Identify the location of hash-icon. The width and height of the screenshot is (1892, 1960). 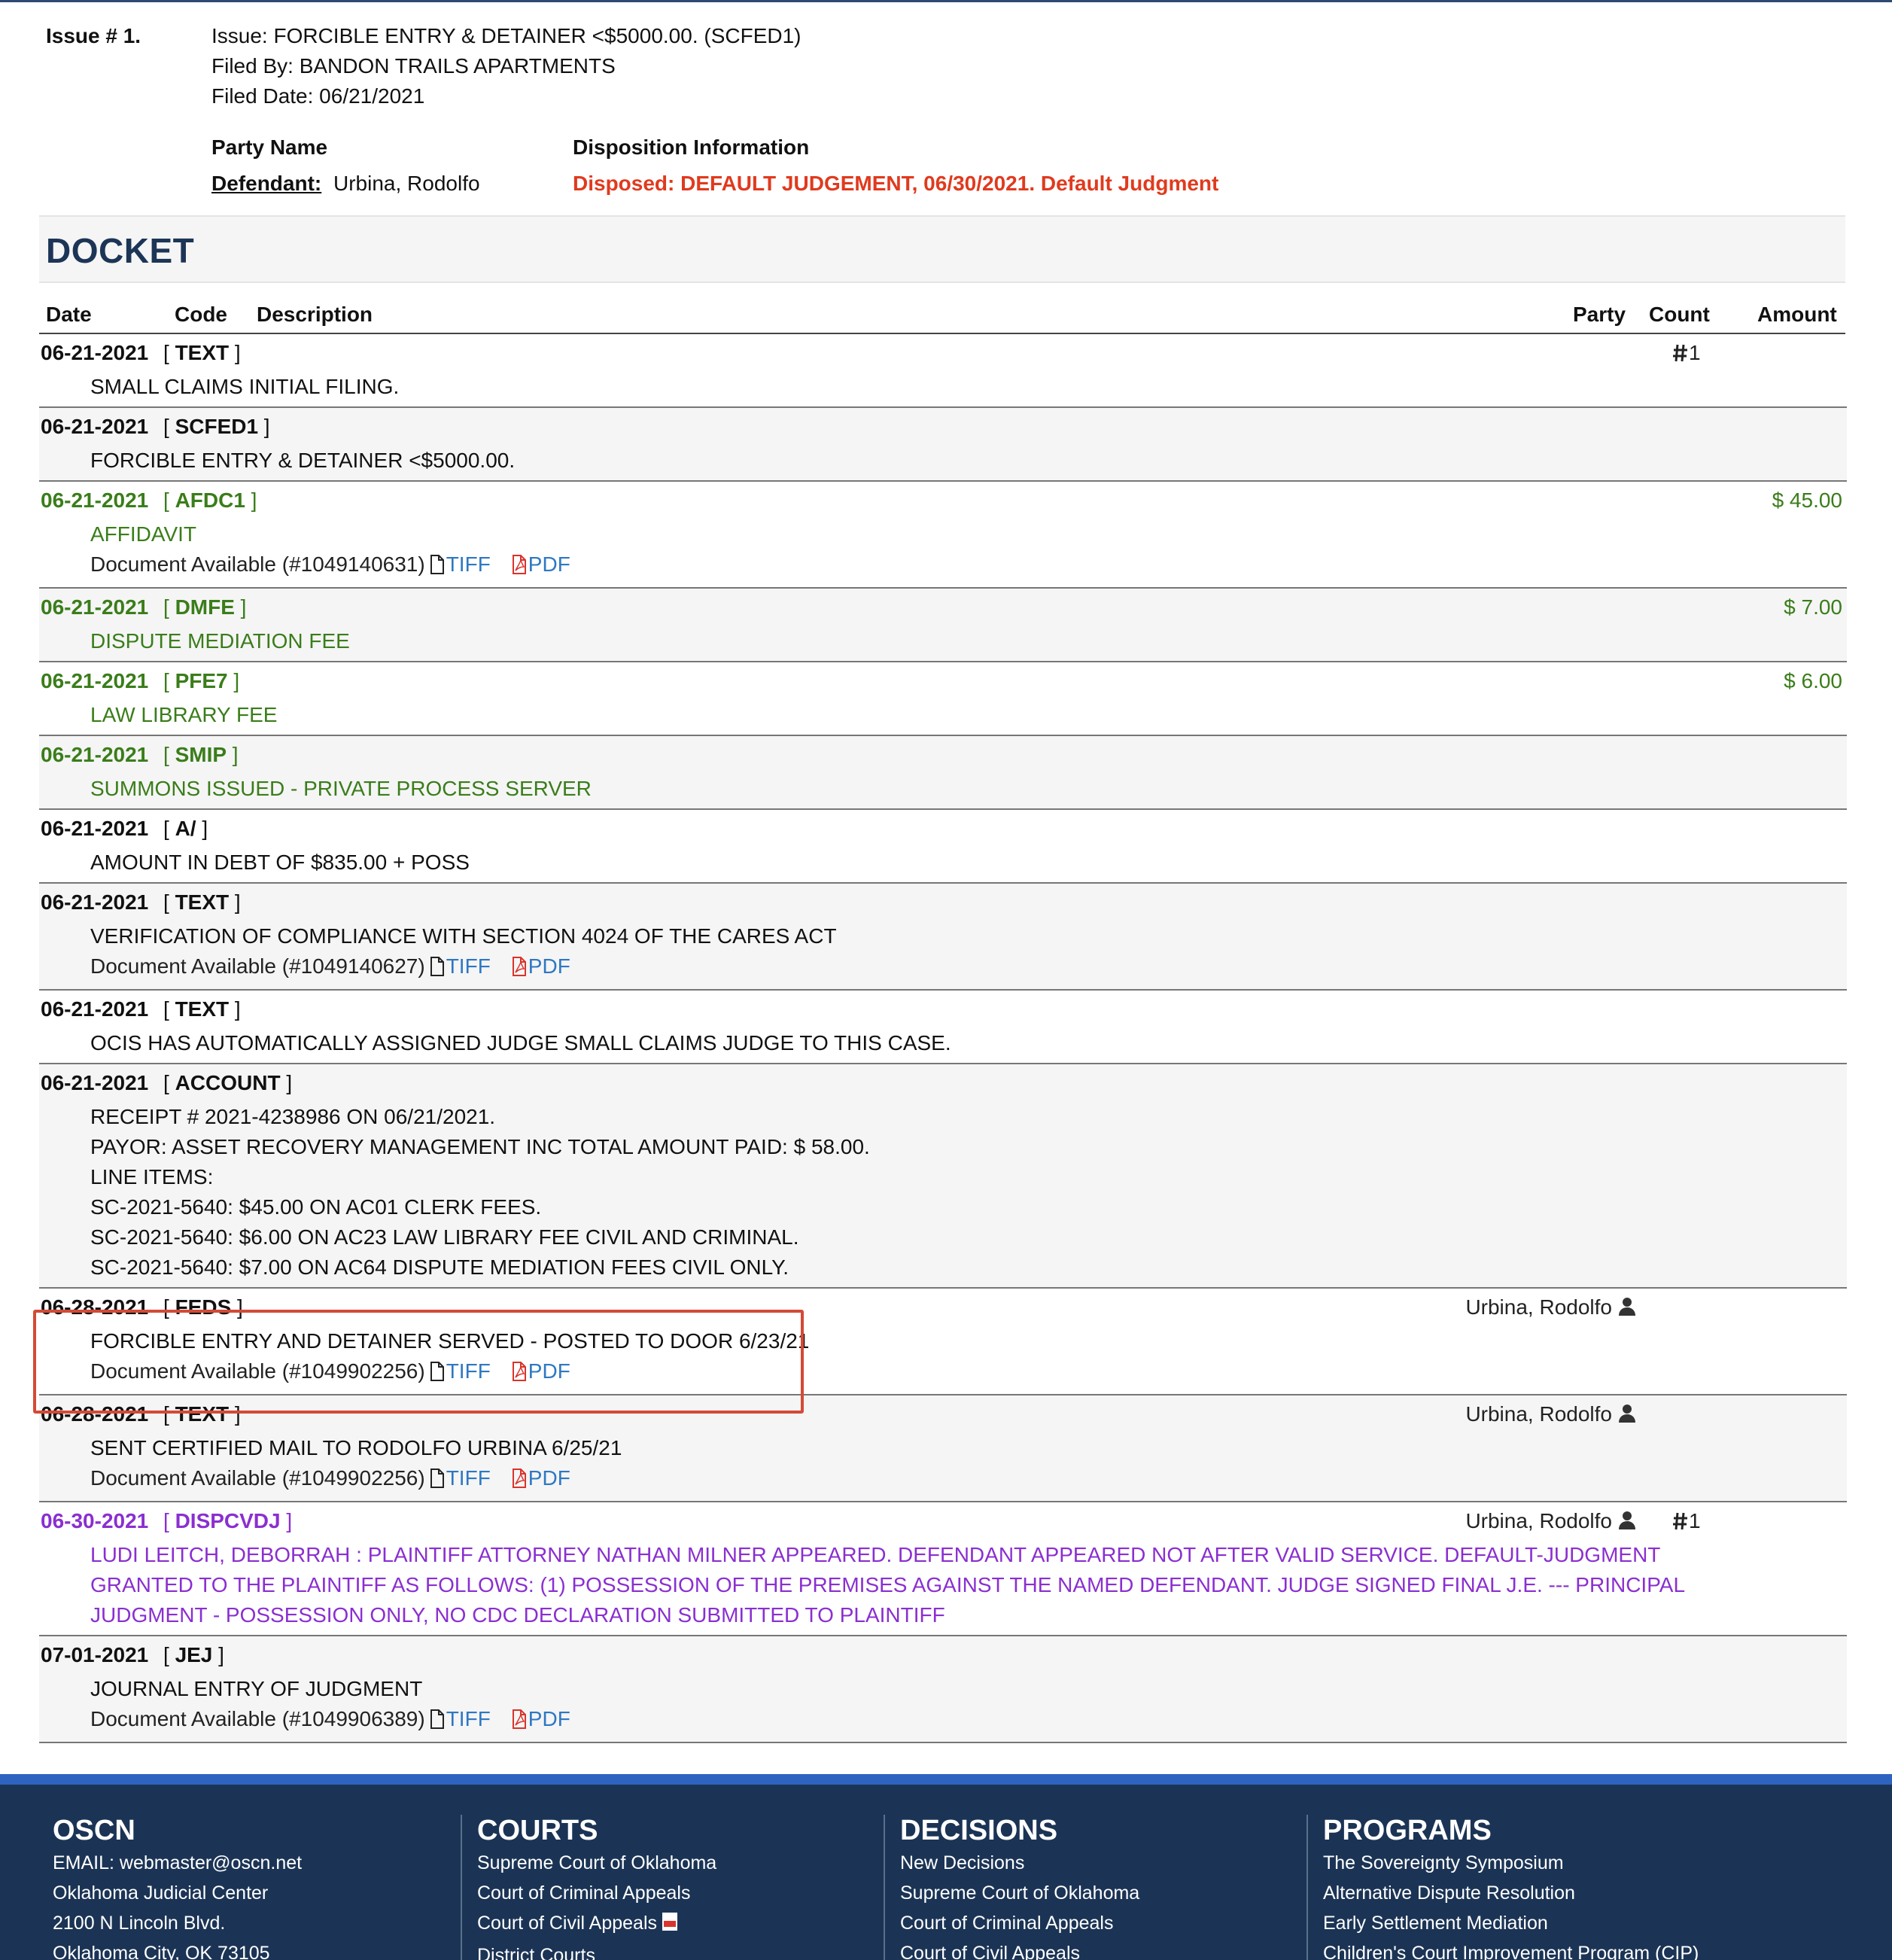
(1680, 356).